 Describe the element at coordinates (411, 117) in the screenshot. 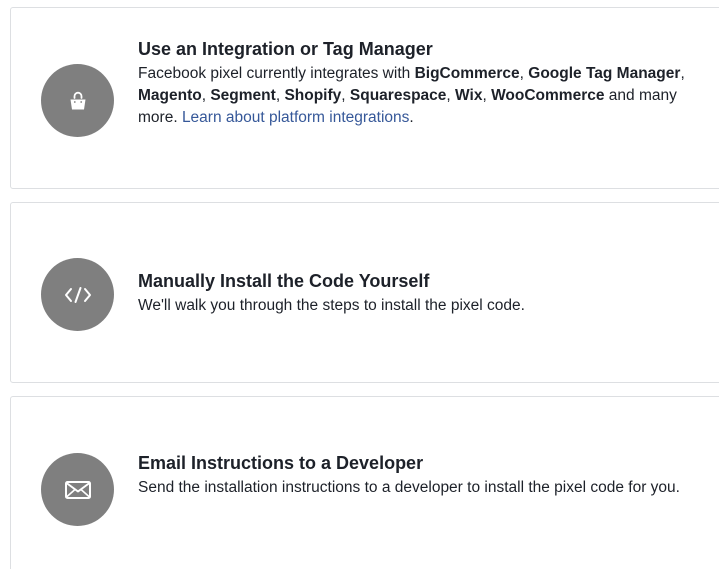

I see `integration-end: .` at that location.